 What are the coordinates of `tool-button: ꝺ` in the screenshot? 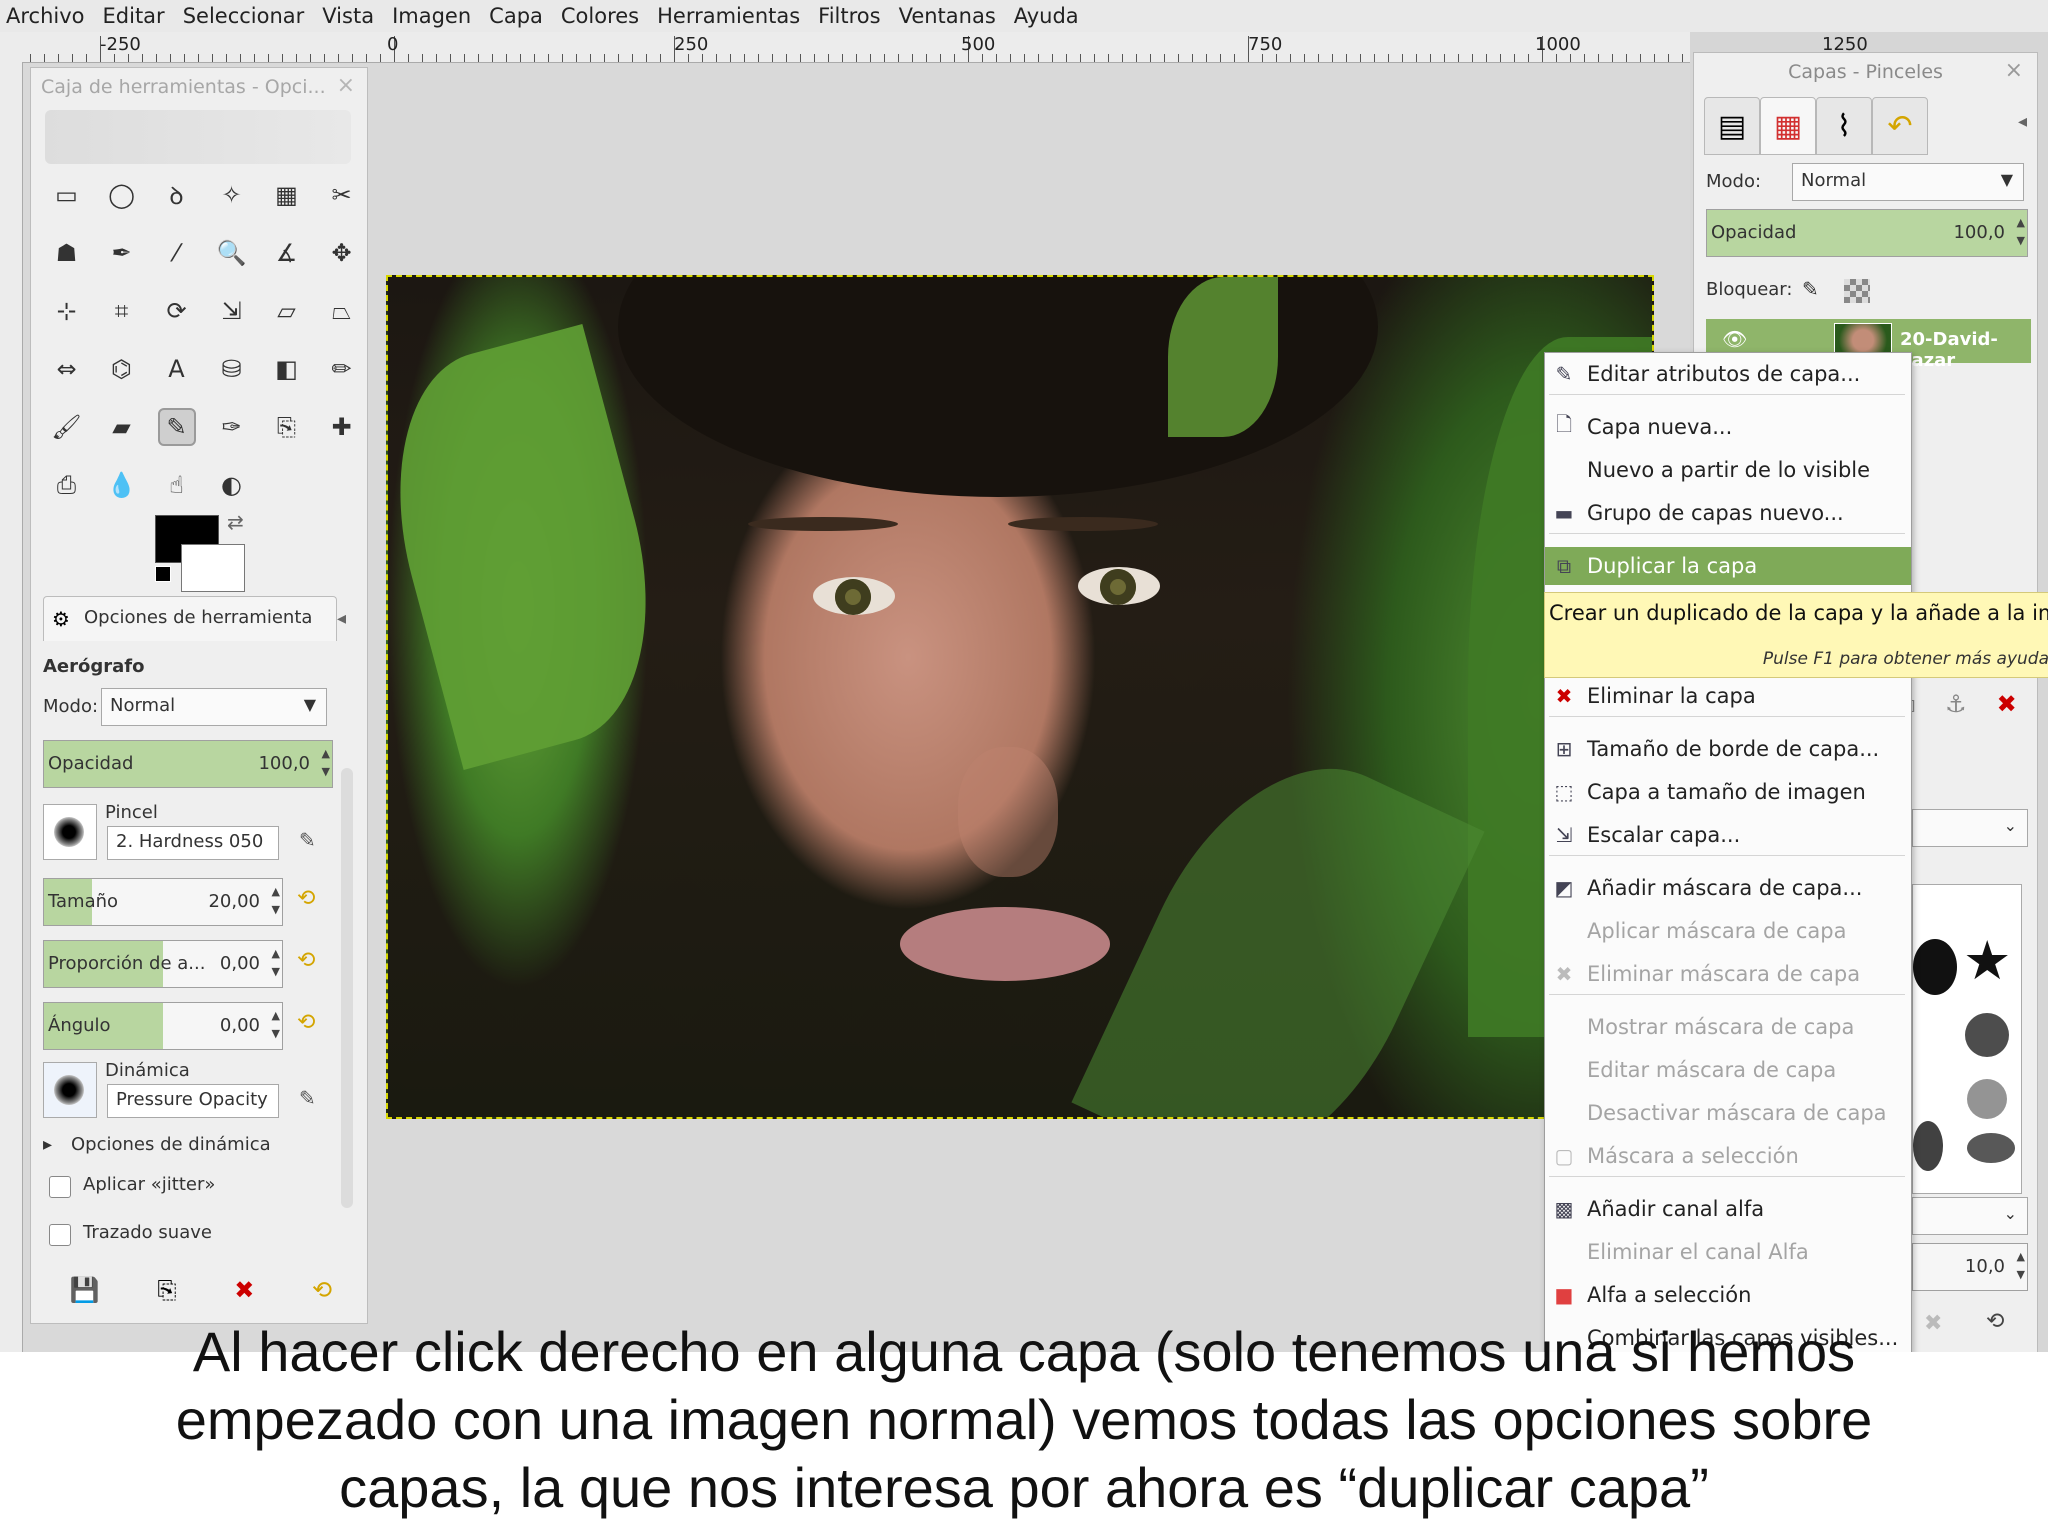 It's located at (176, 195).